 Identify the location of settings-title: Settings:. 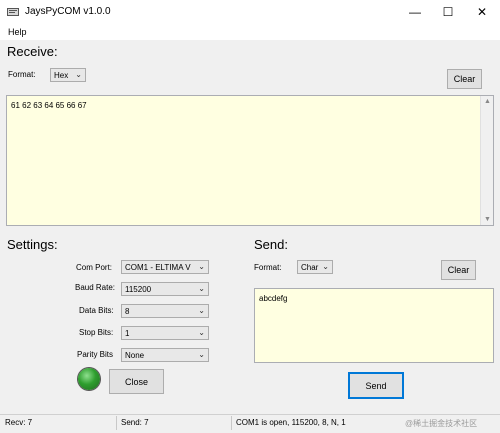
(32, 244).